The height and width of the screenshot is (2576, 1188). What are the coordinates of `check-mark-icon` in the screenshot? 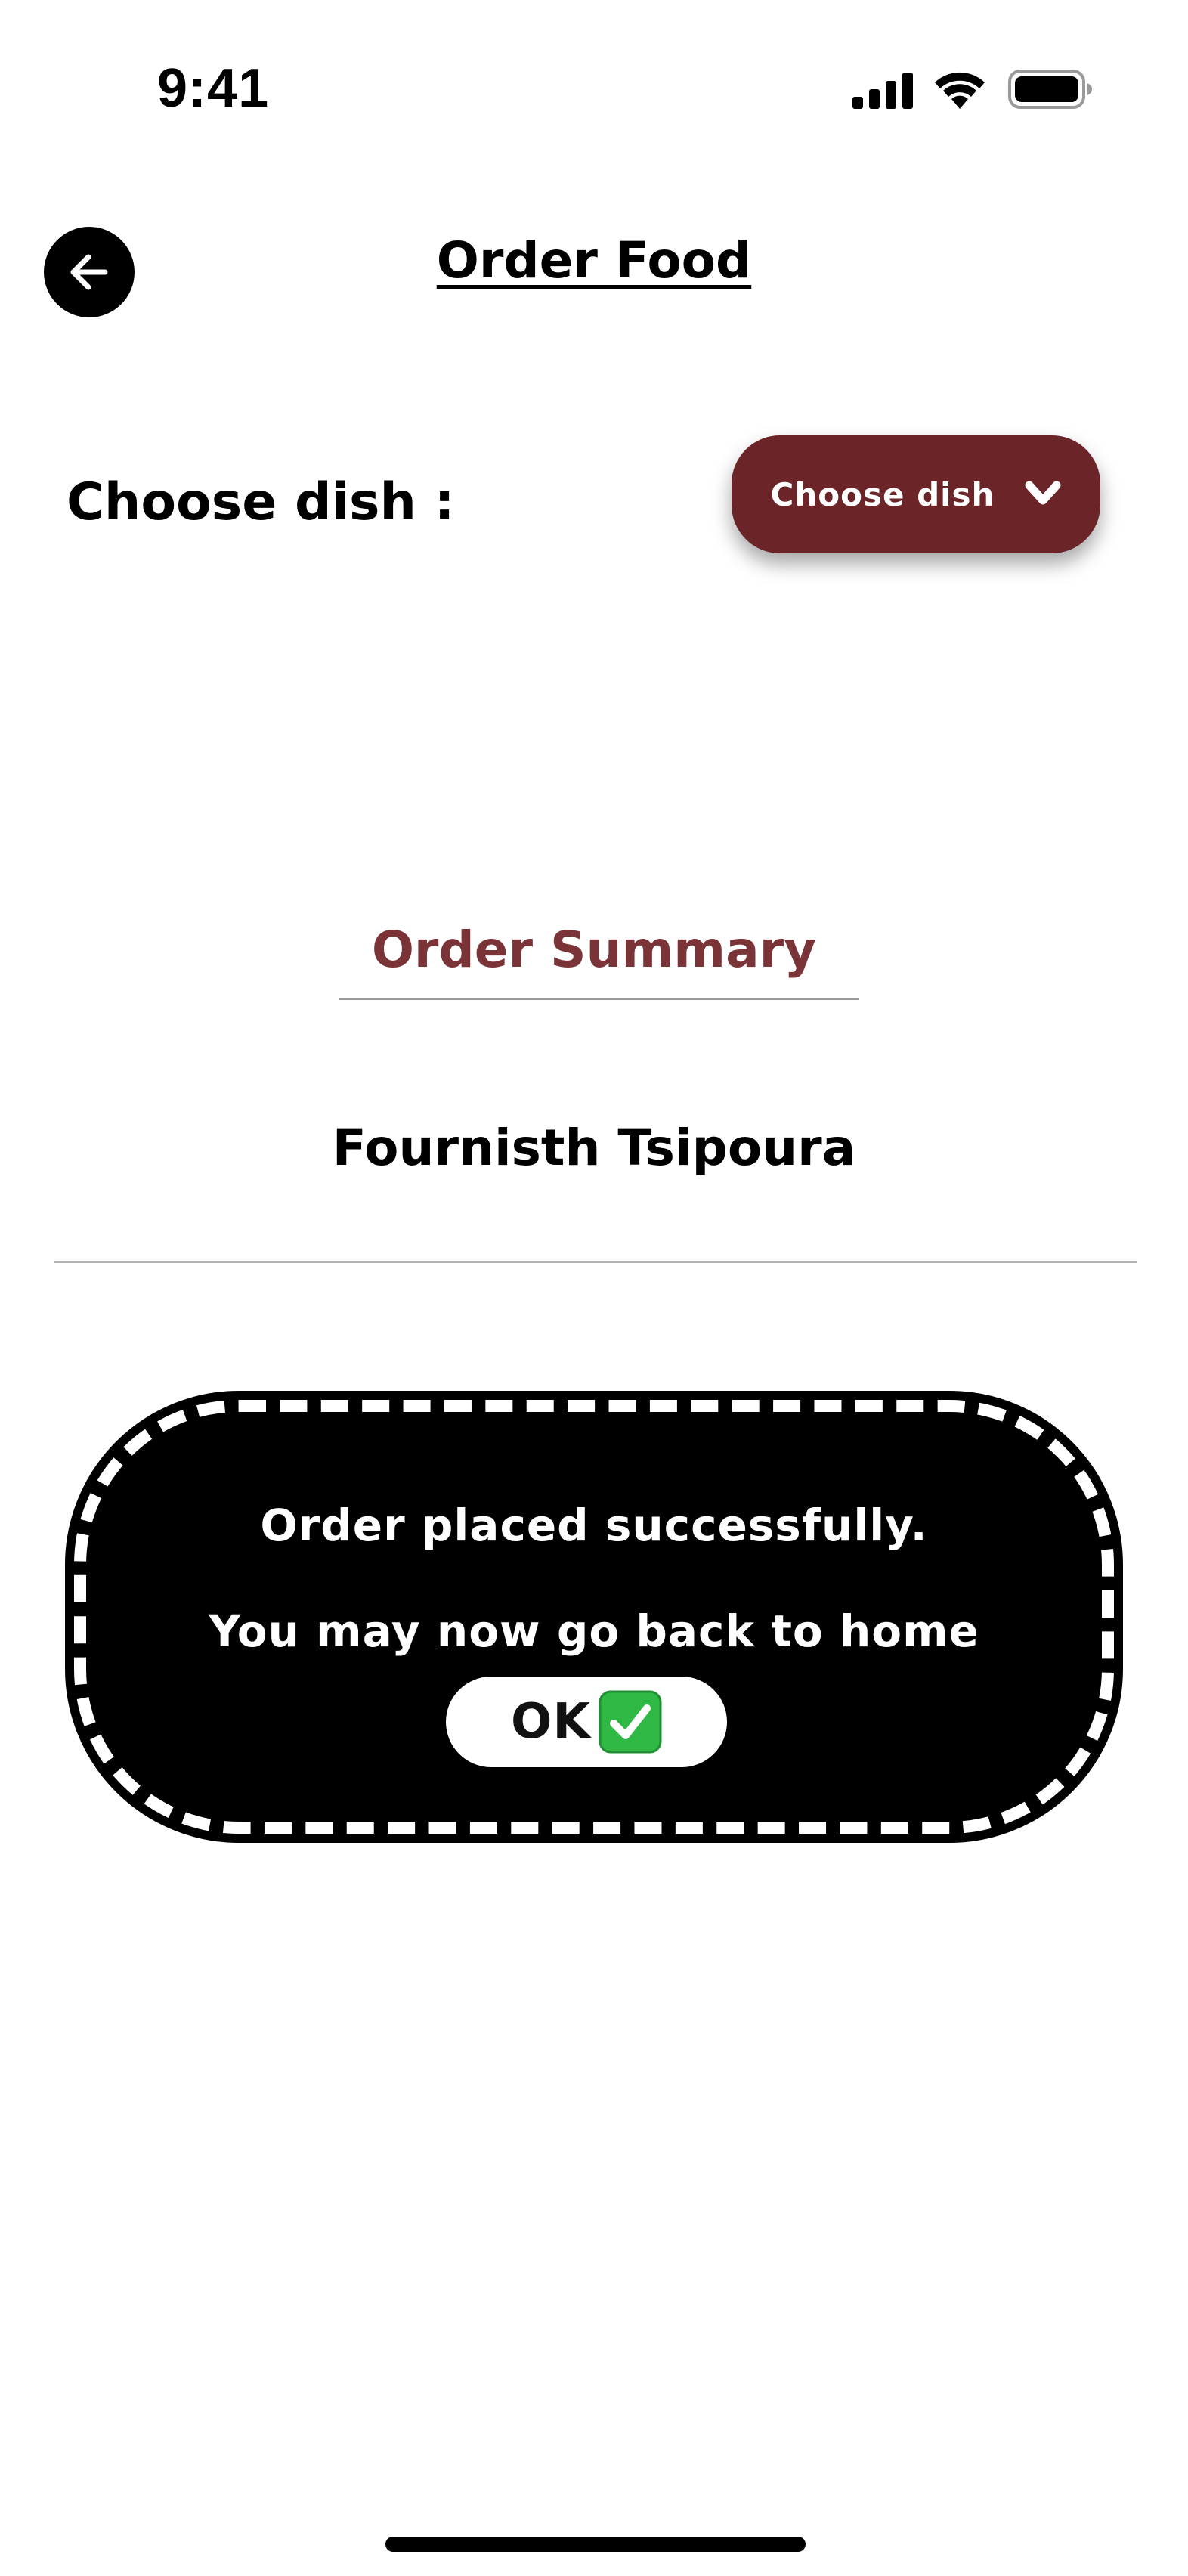 It's located at (631, 1722).